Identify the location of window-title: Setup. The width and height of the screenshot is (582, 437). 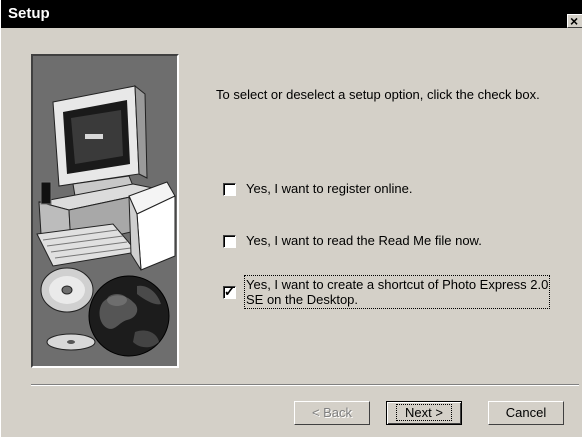
(29, 13).